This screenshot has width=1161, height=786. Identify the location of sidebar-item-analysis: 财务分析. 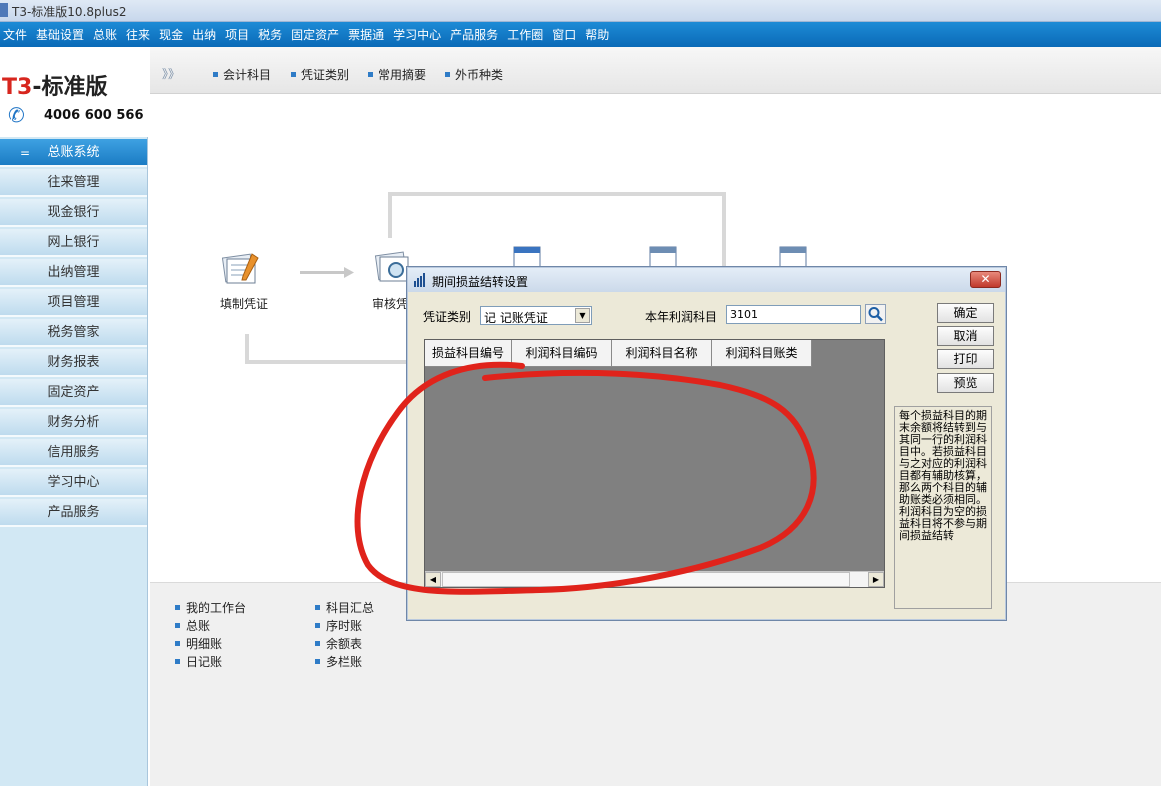
(73, 423).